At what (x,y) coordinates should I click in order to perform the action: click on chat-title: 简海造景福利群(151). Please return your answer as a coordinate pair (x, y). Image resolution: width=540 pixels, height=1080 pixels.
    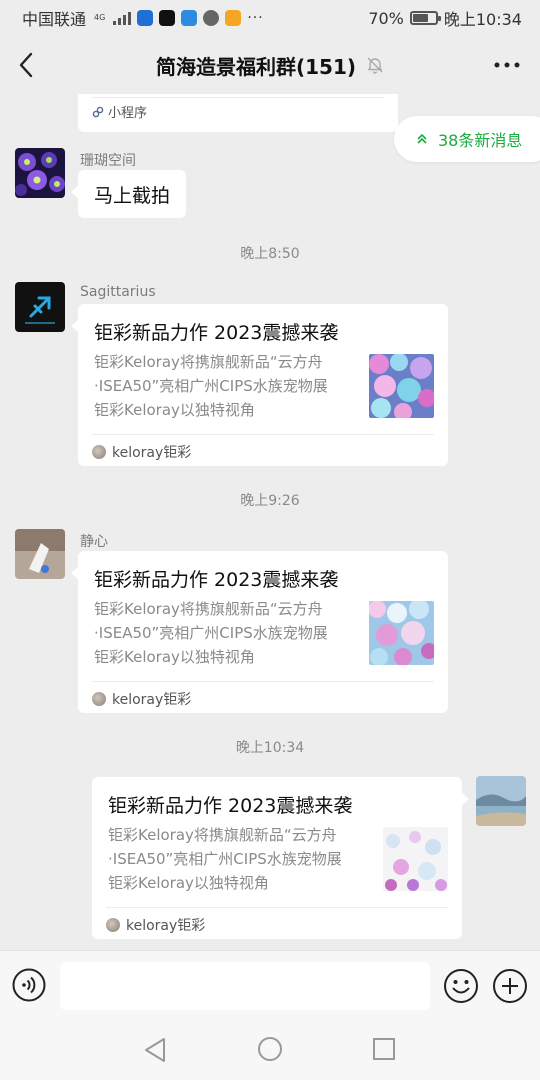
    Looking at the image, I should click on (256, 66).